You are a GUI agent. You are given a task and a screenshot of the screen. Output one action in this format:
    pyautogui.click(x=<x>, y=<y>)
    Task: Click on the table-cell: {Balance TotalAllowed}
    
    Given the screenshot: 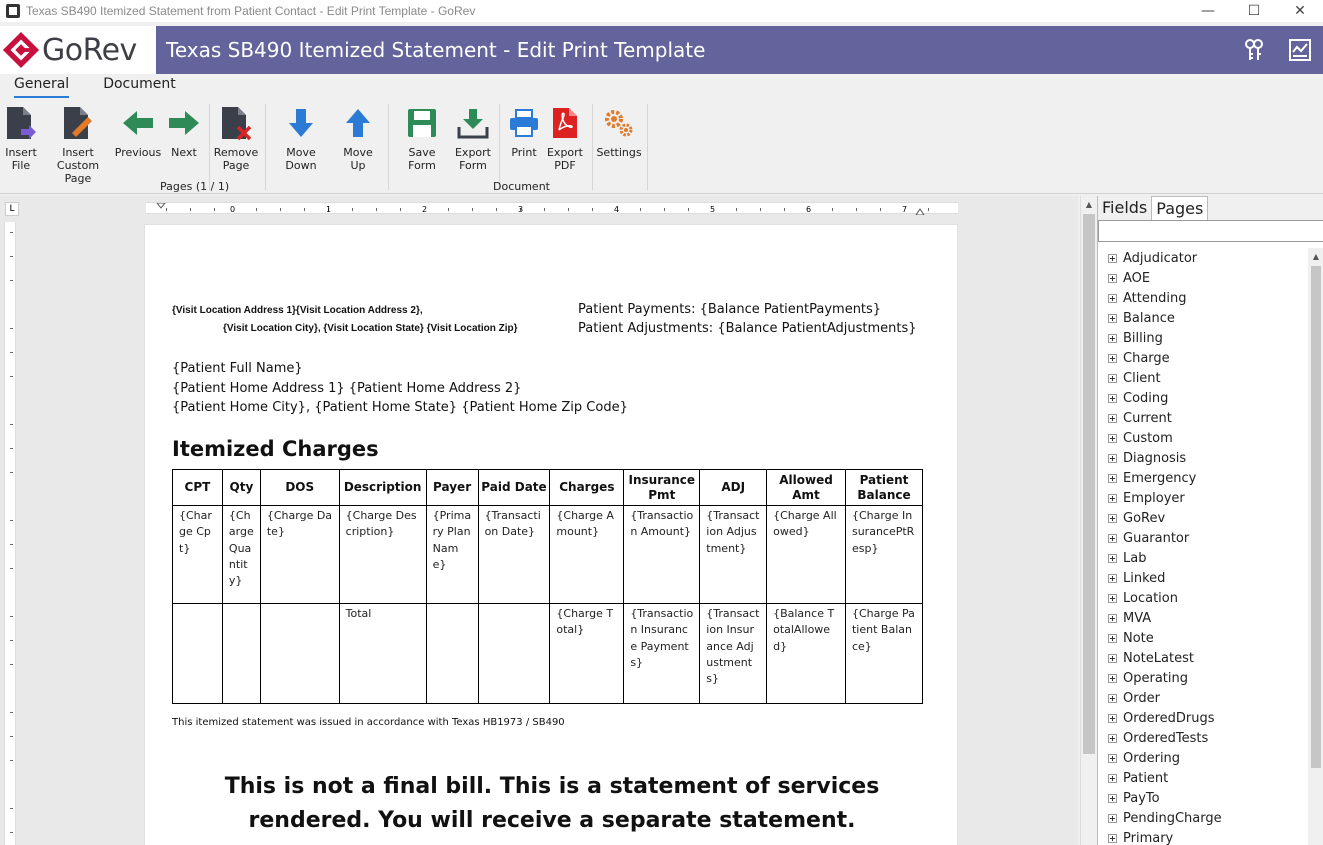 What is the action you would take?
    pyautogui.click(x=806, y=653)
    